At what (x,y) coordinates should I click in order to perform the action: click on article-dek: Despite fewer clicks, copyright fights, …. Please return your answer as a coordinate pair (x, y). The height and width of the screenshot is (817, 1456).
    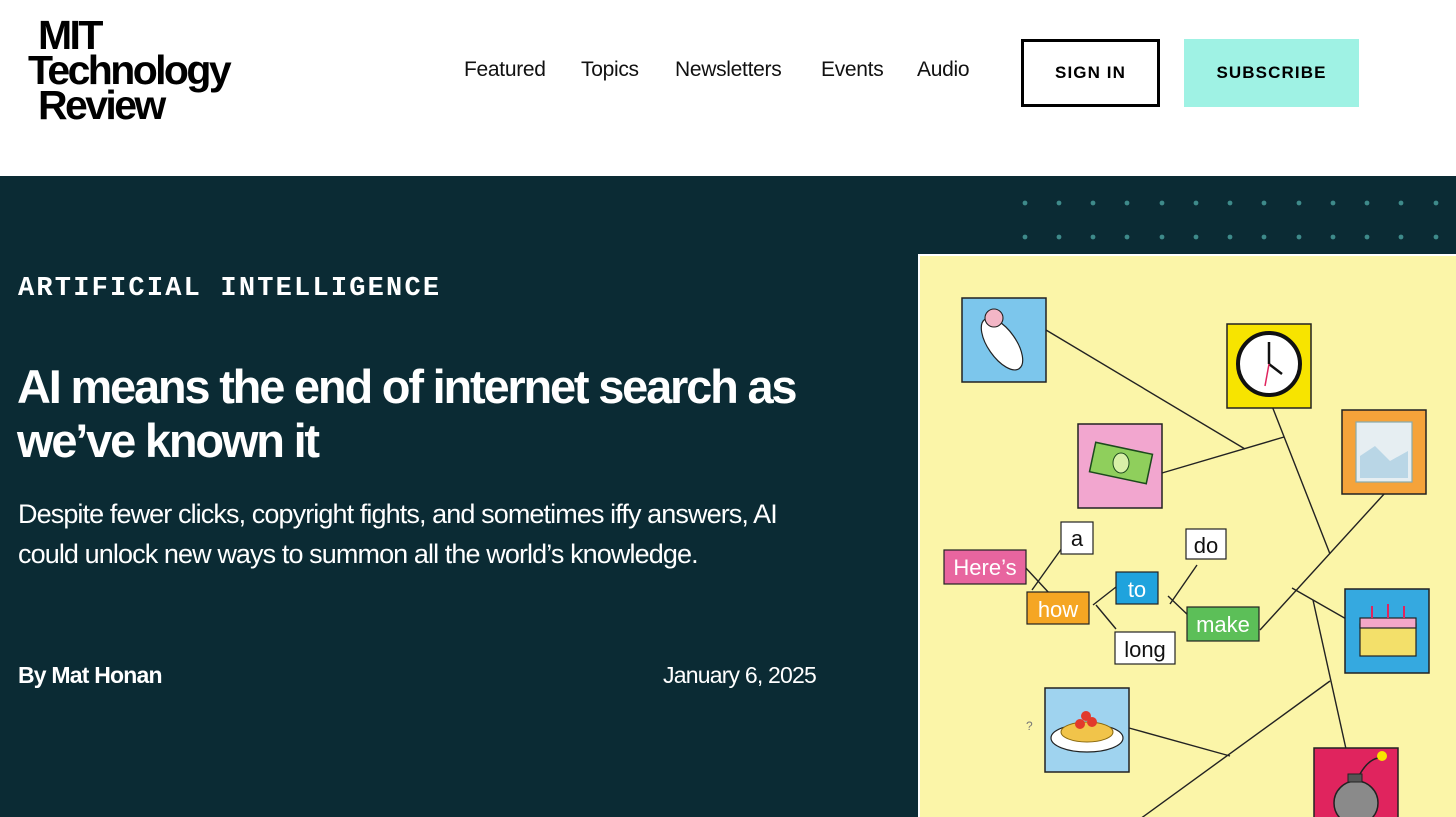
    Looking at the image, I should click on (398, 534).